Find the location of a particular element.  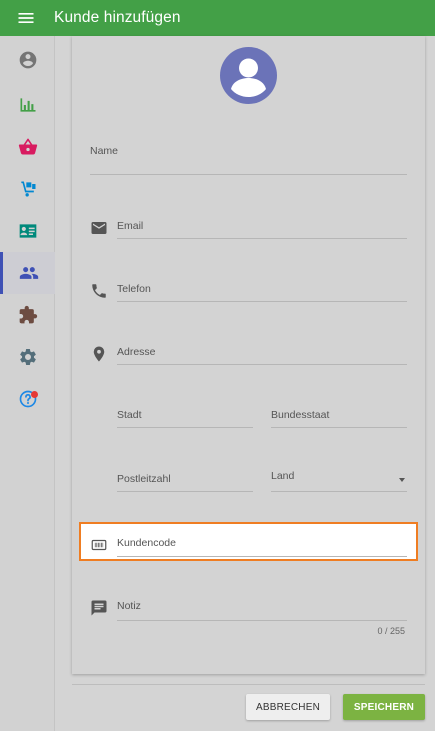

sidebar-item-help is located at coordinates (27, 399).